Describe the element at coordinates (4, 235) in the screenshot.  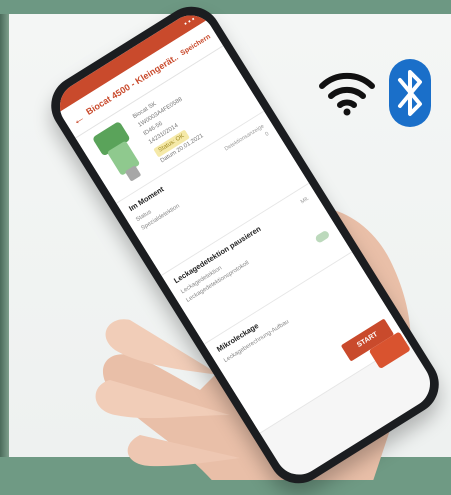
I see `left-edge-strip` at that location.